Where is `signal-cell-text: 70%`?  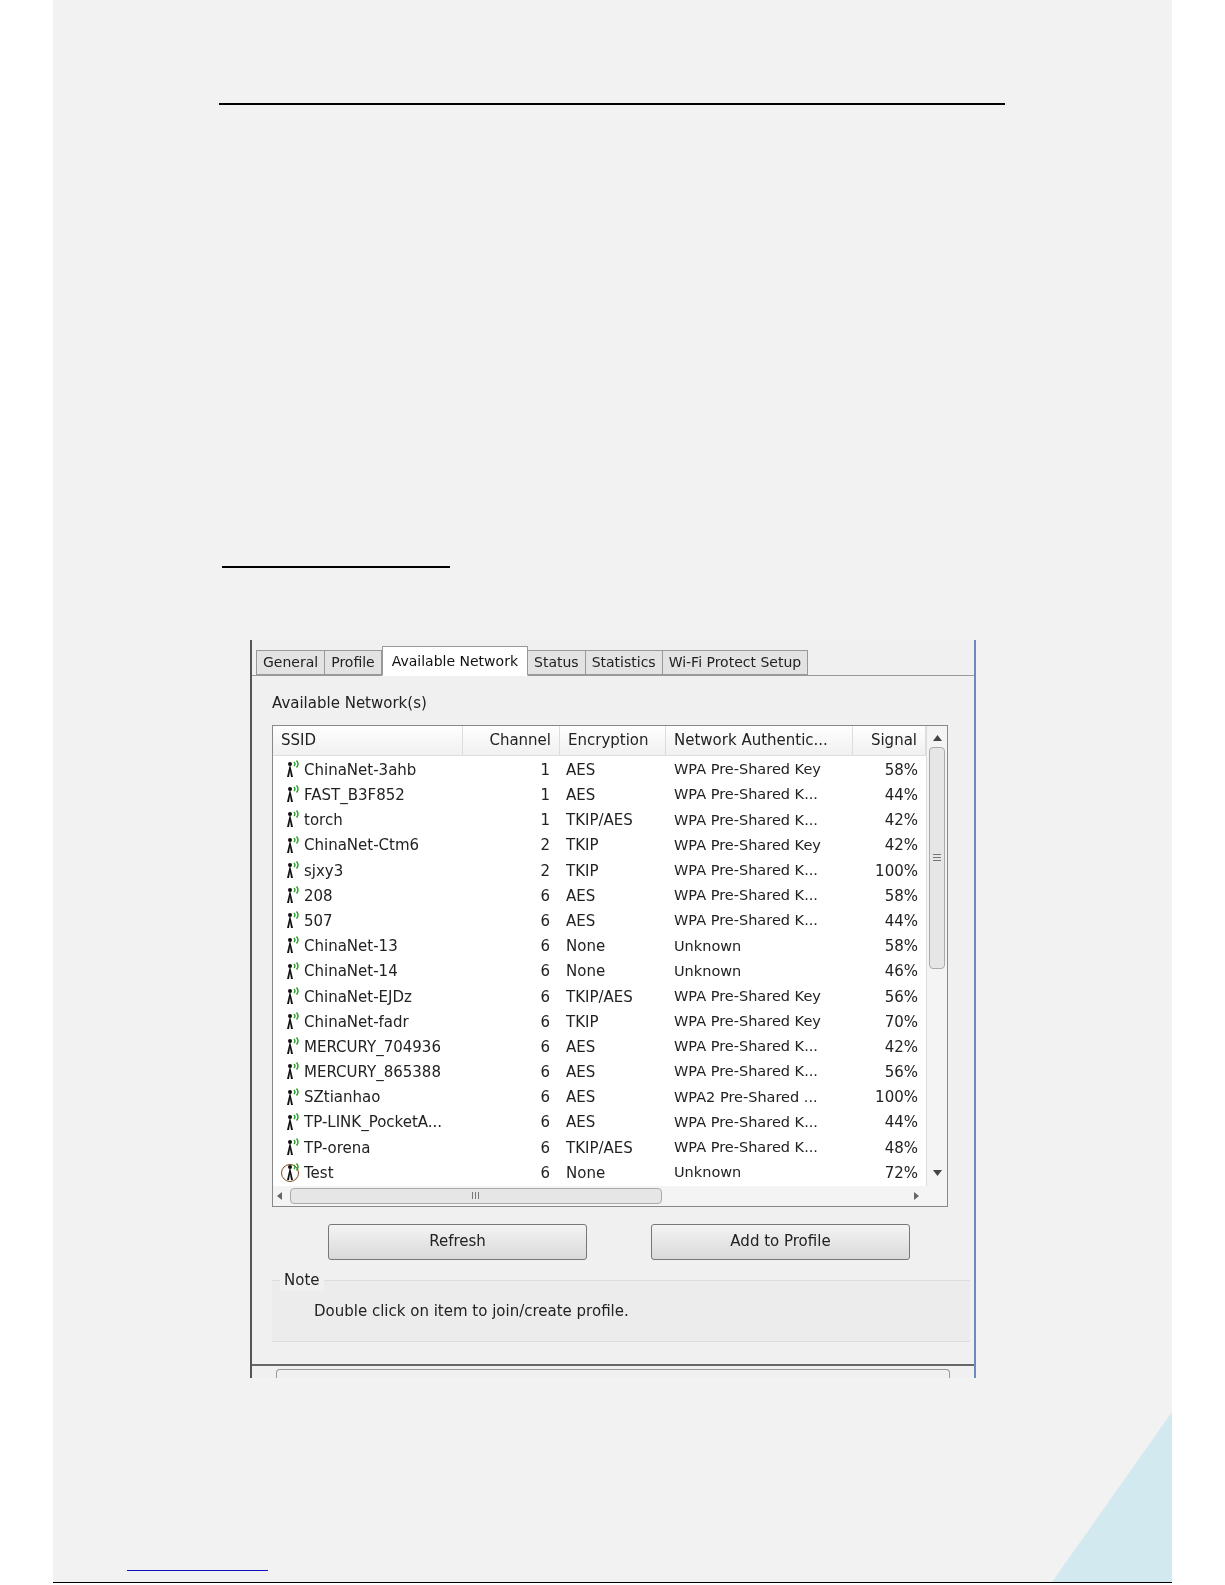 signal-cell-text: 70% is located at coordinates (901, 1022).